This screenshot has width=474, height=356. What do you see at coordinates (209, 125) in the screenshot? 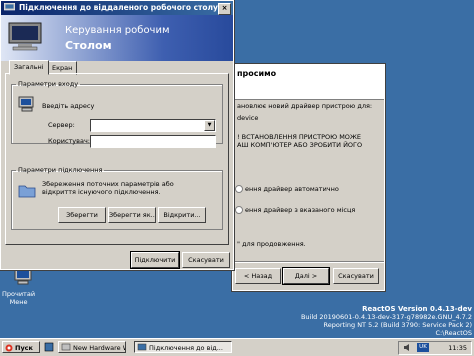
I see `chevron-down-icon: ▼` at bounding box center [209, 125].